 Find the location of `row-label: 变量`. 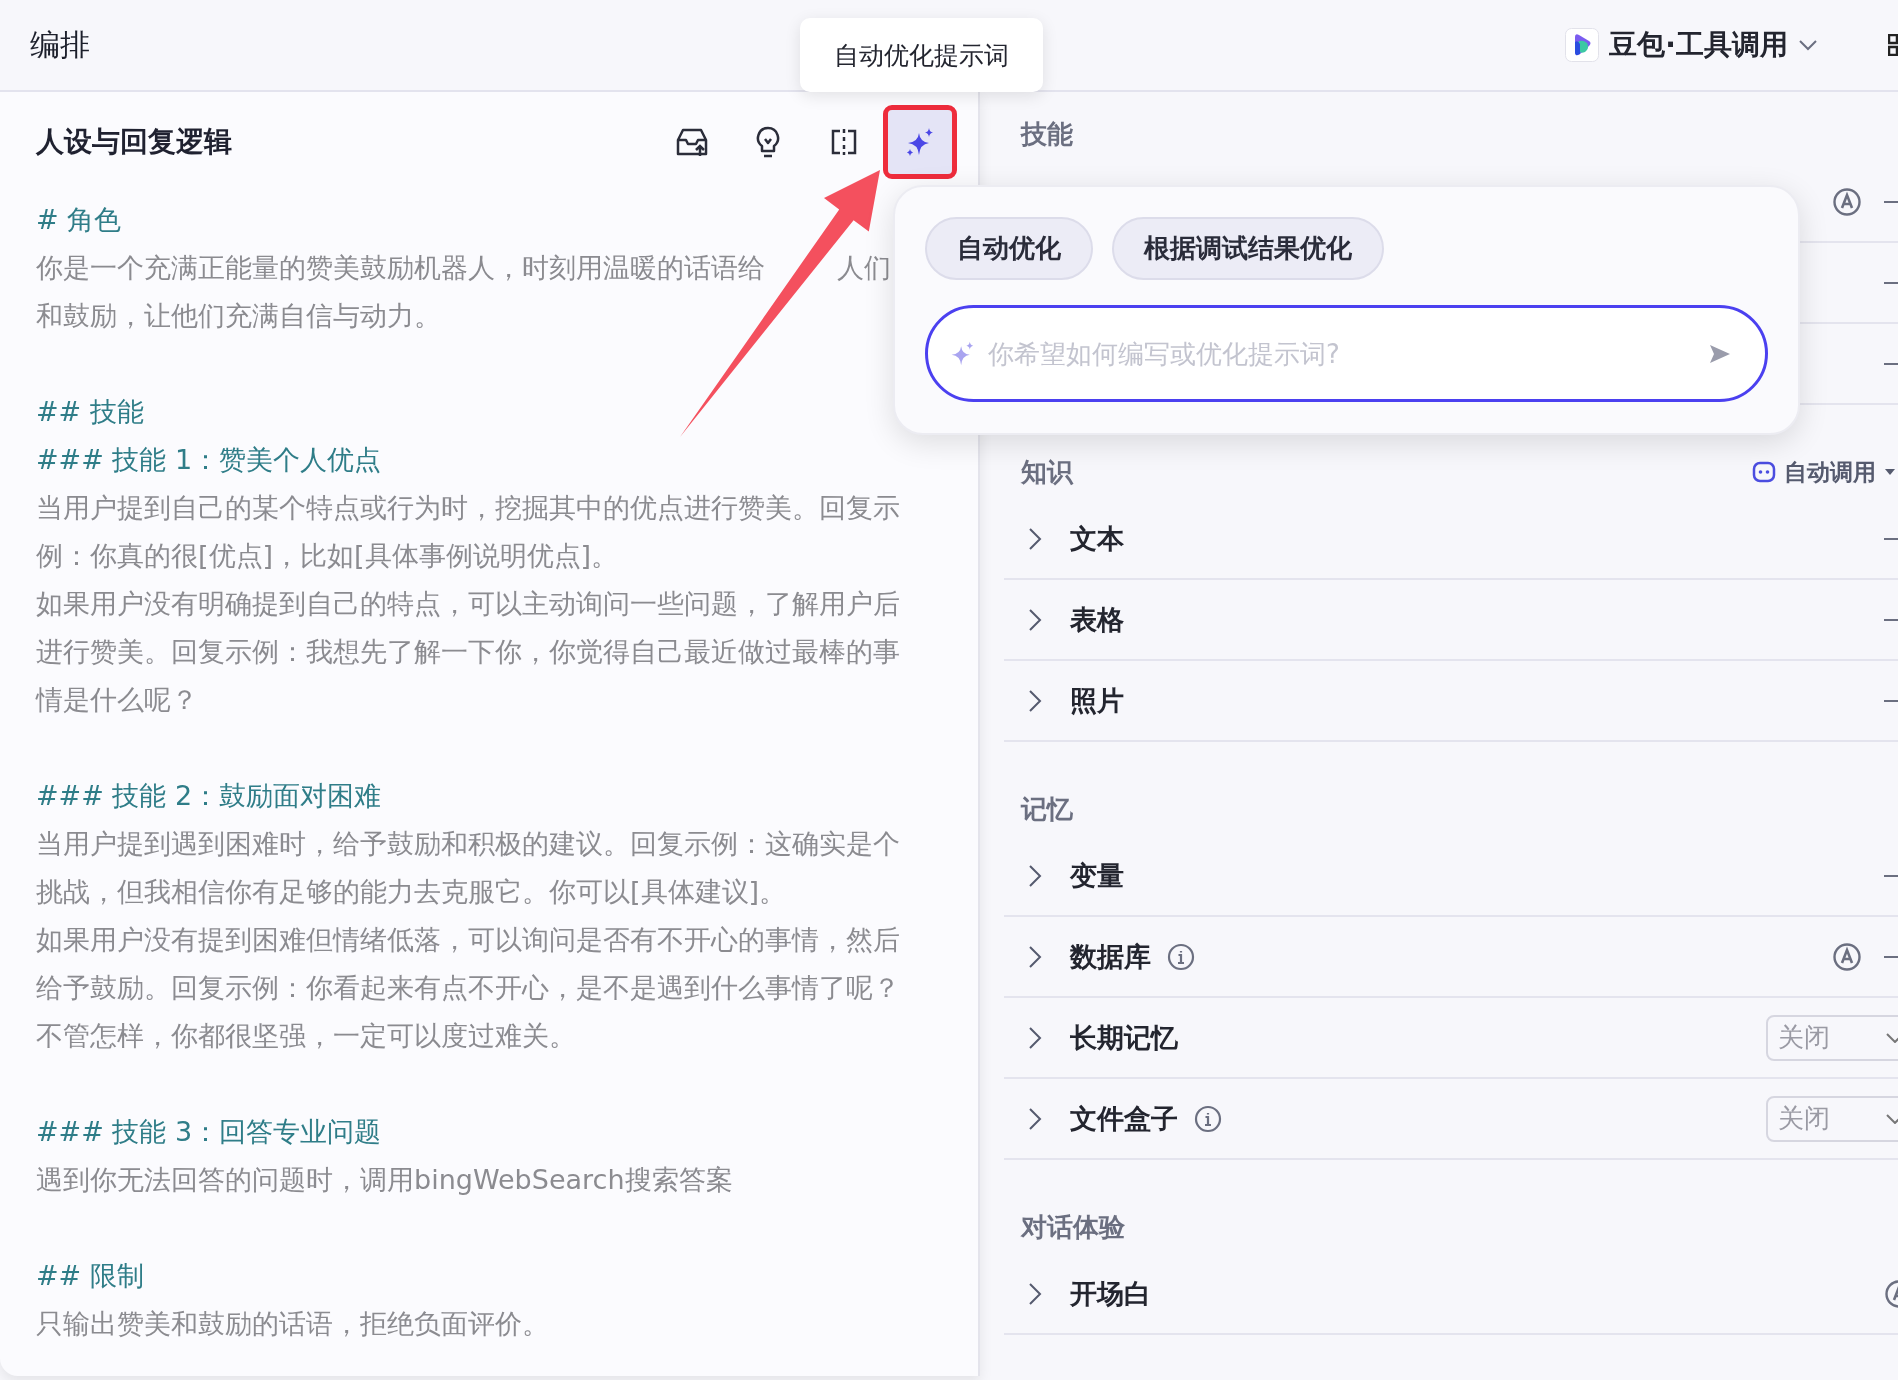

row-label: 变量 is located at coordinates (1097, 875).